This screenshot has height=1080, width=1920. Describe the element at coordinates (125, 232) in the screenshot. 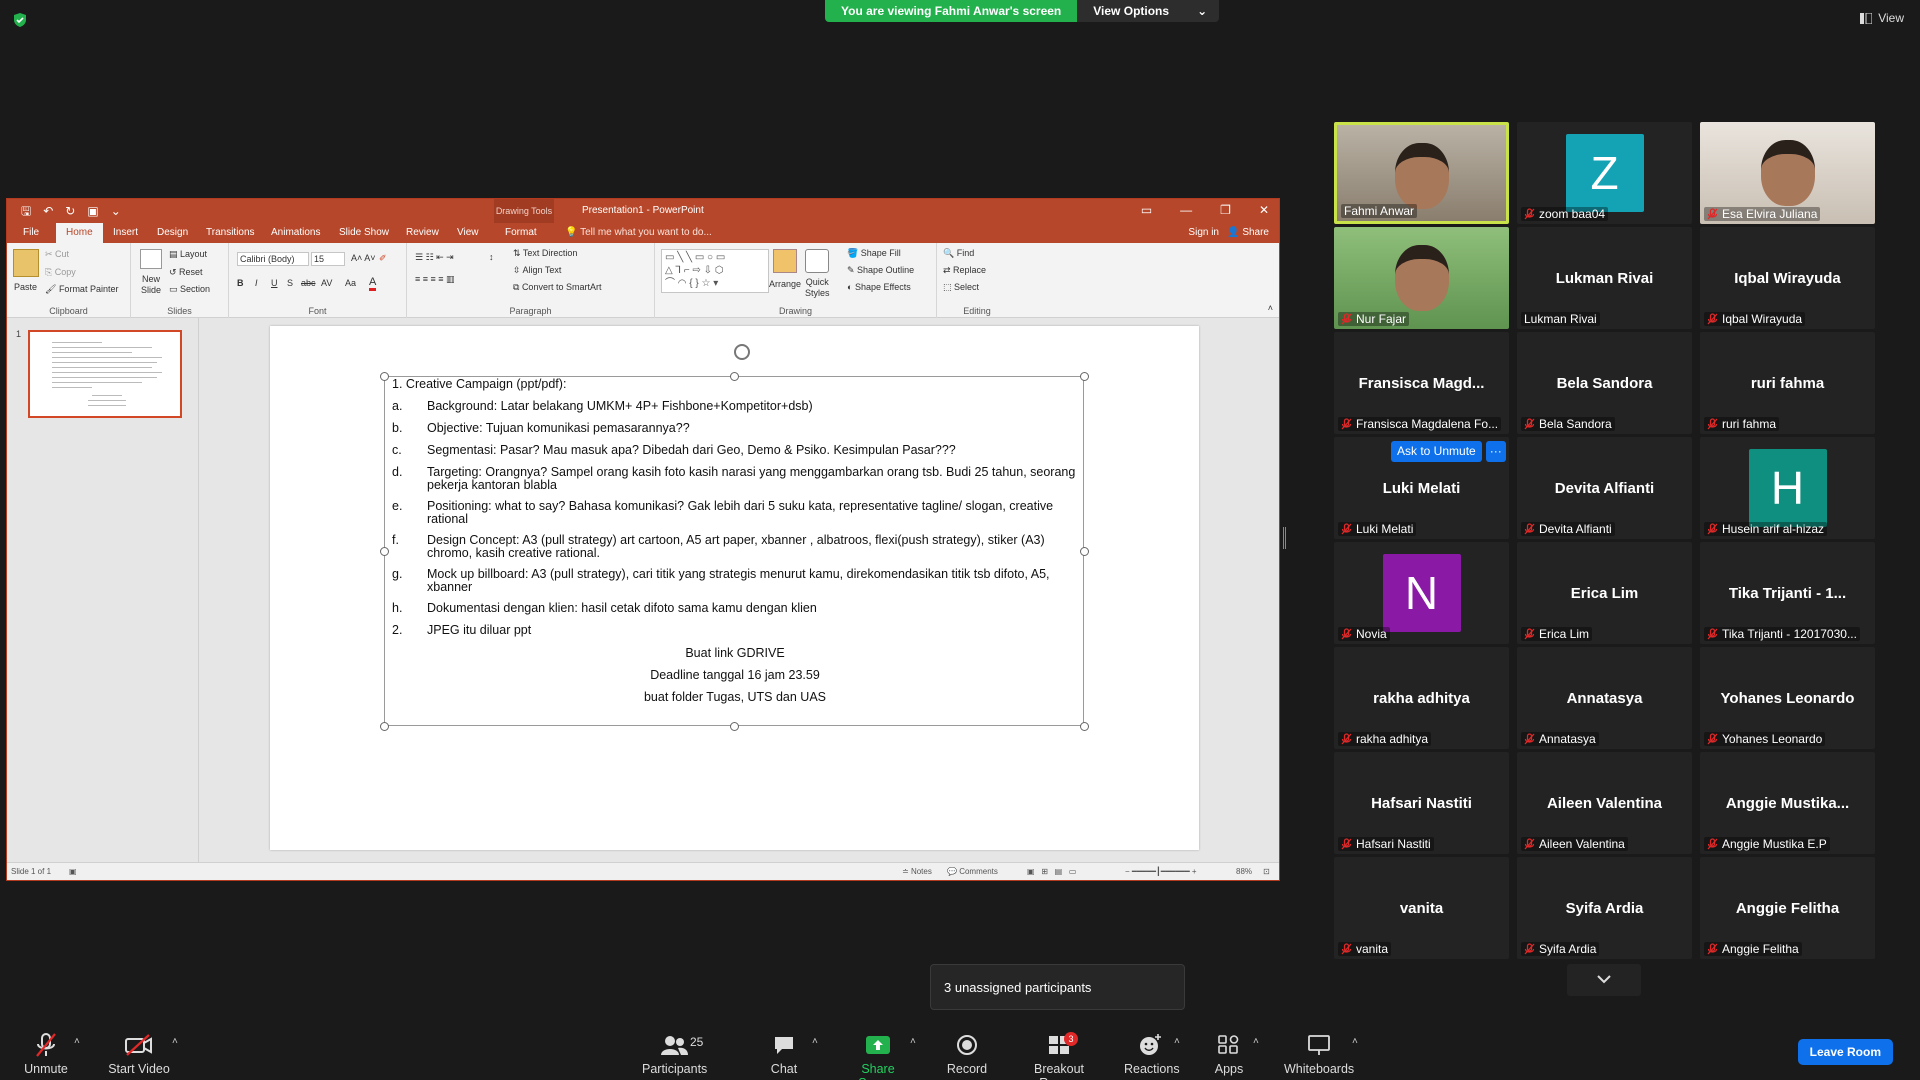

I see `tab-insert: Insert` at that location.